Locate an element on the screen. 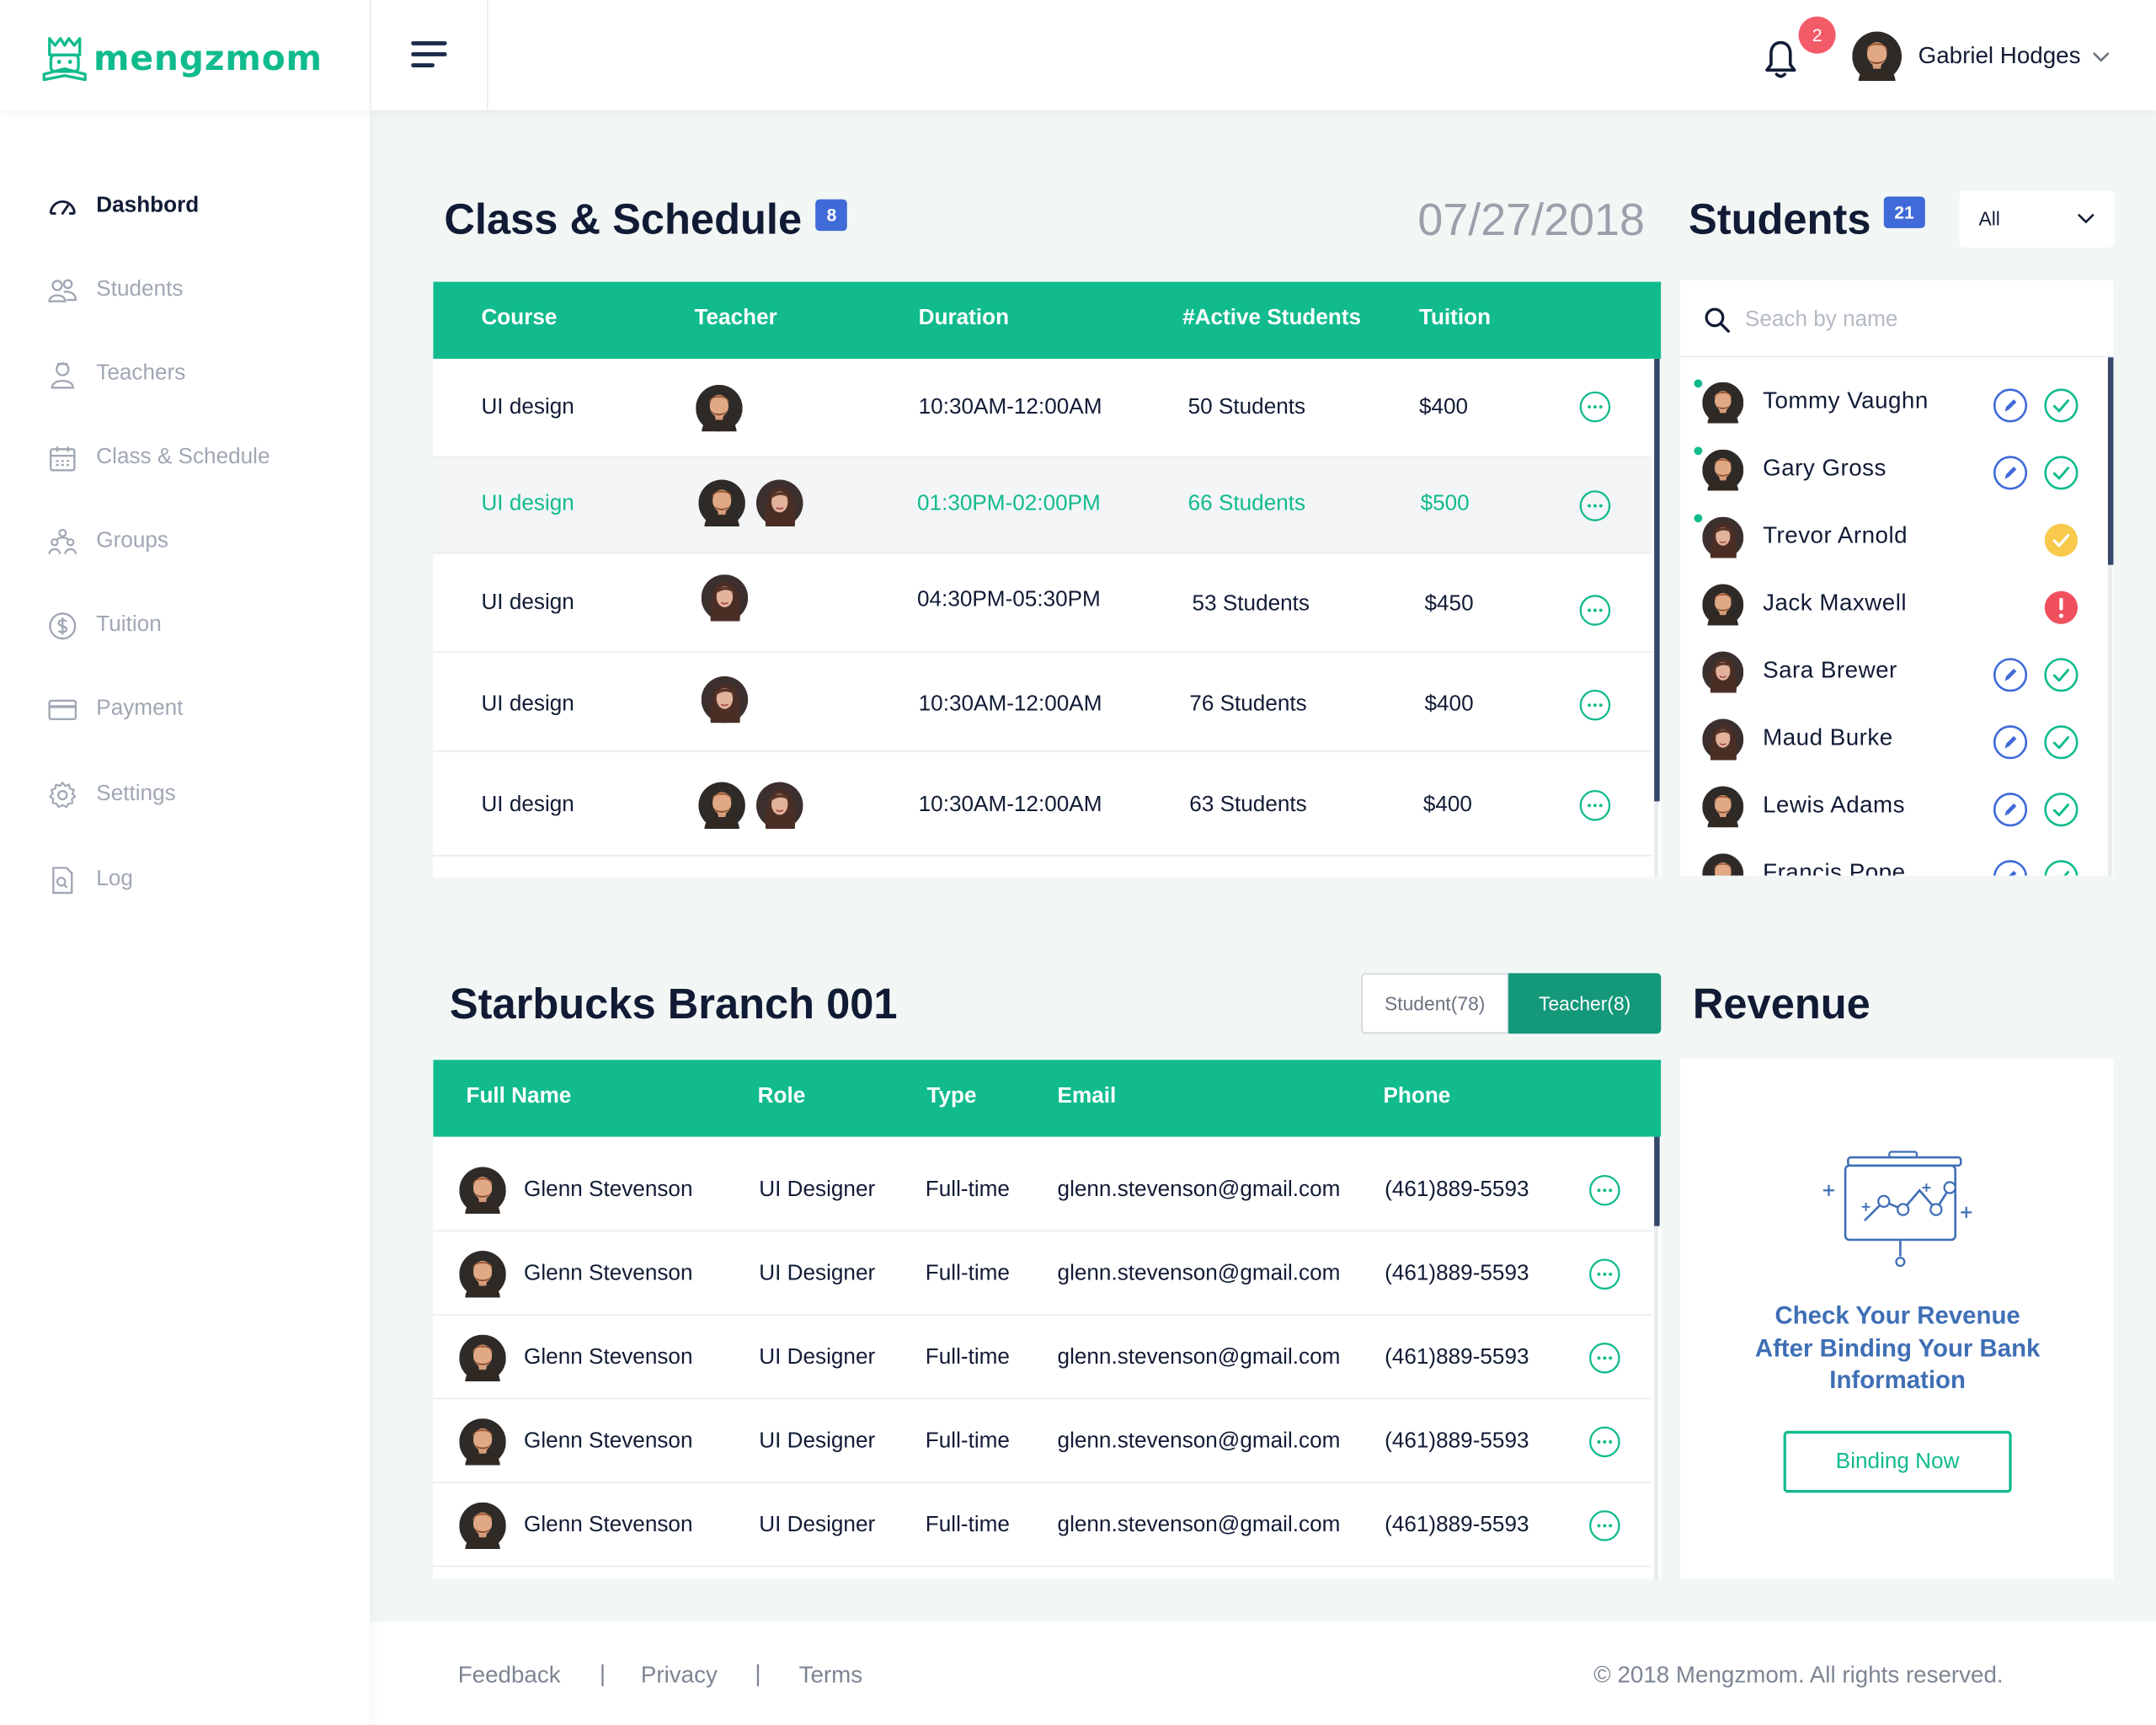 This screenshot has width=2156, height=1725. student-list-item: Trevor Arnold is located at coordinates (1893, 547).